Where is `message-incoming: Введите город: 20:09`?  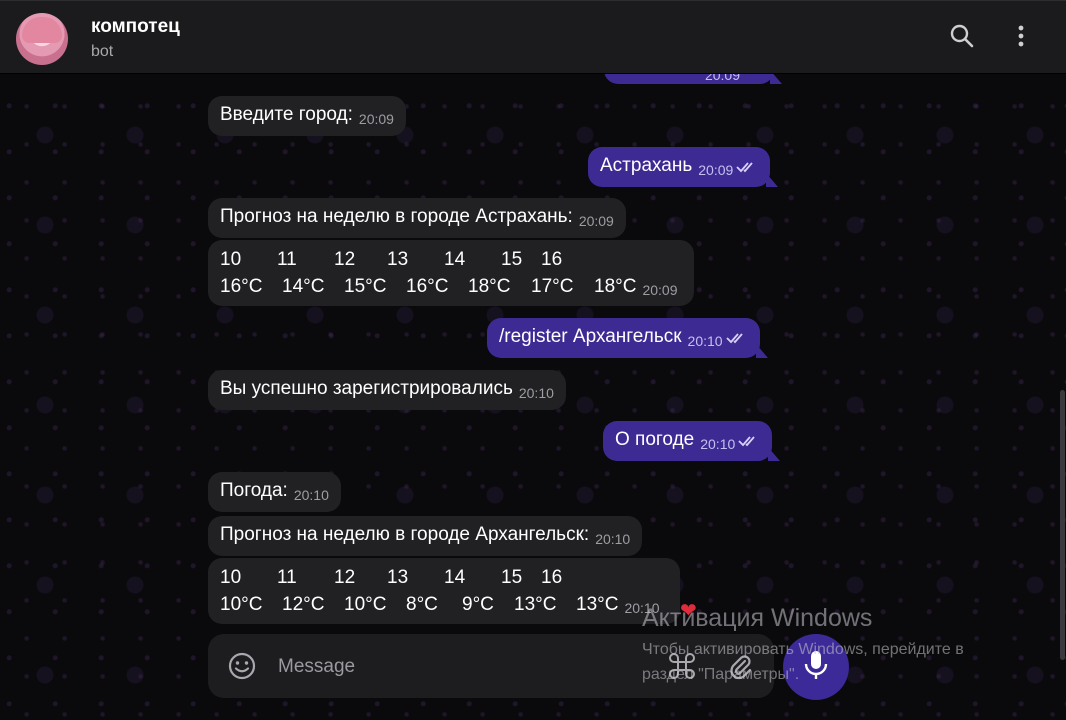
message-incoming: Введите город: 20:09 is located at coordinates (307, 116).